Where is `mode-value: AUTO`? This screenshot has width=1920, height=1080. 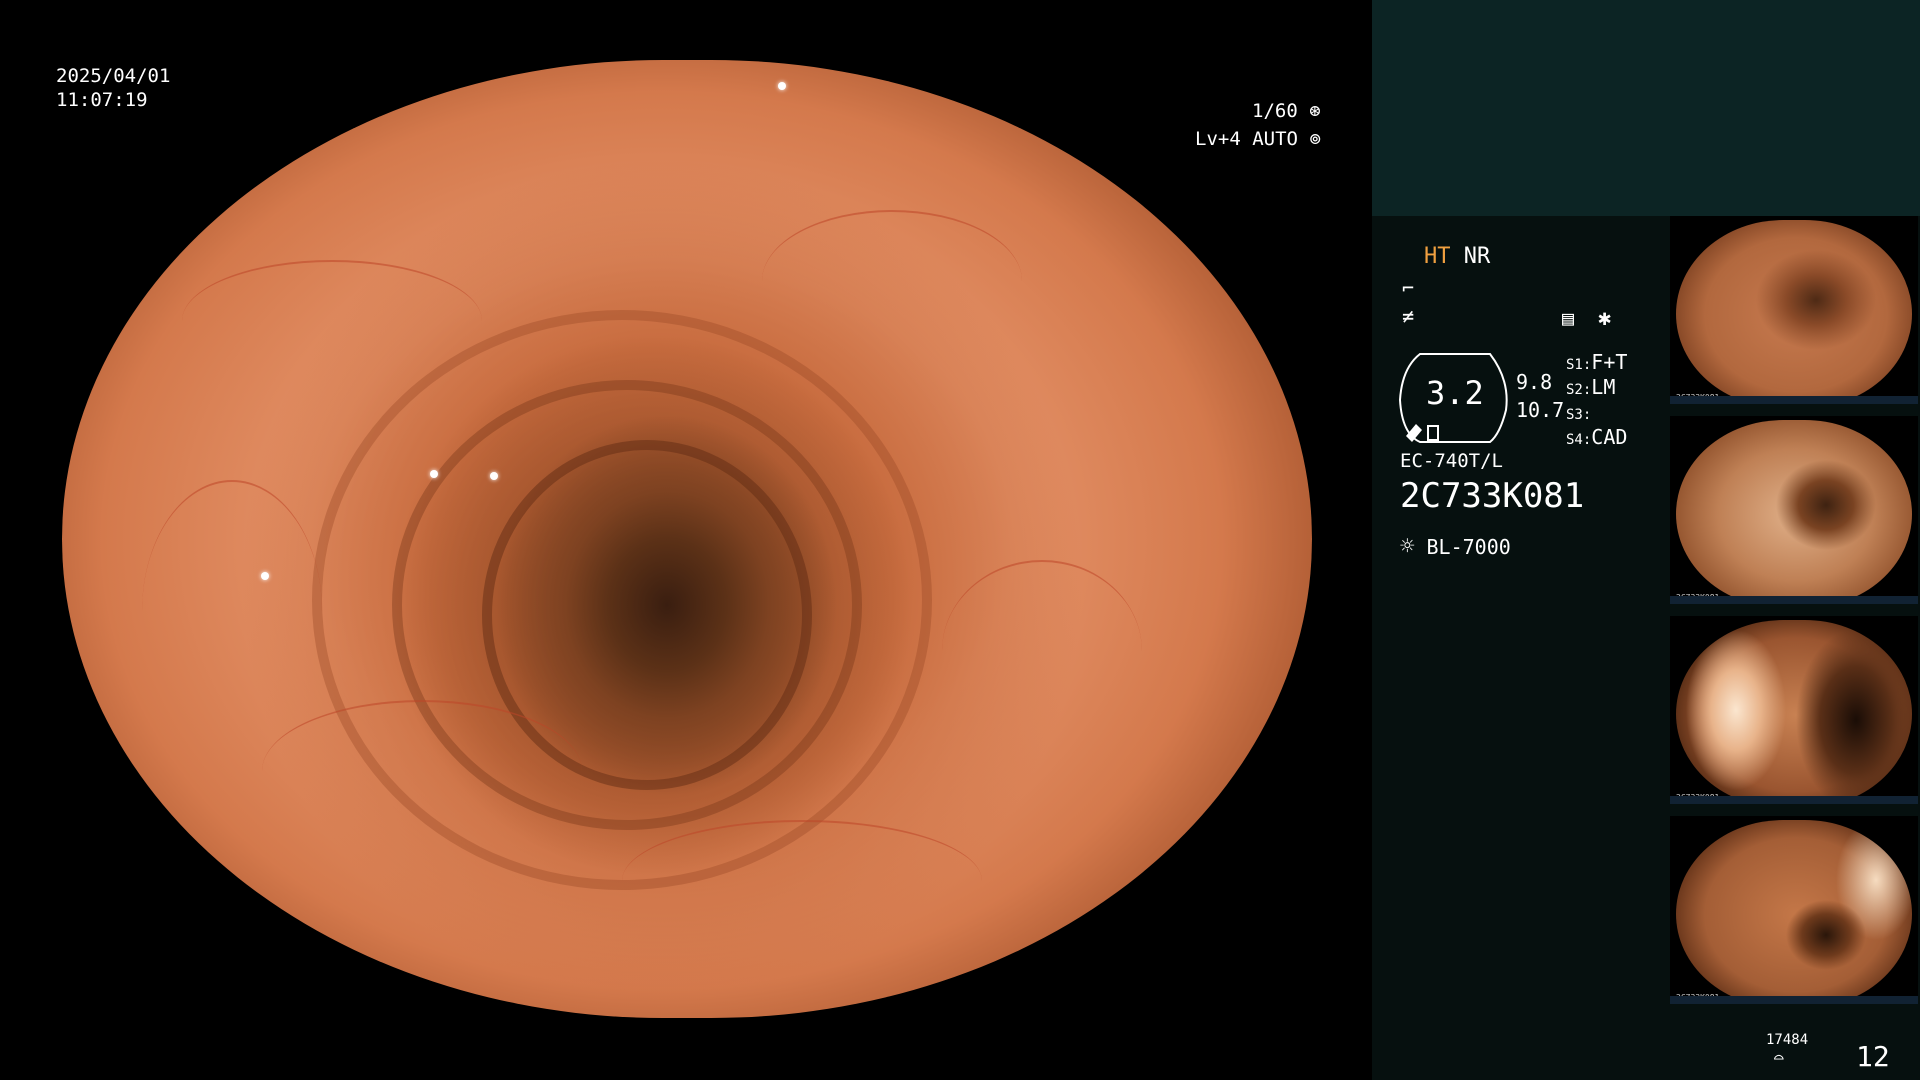
mode-value: AUTO is located at coordinates (1275, 139).